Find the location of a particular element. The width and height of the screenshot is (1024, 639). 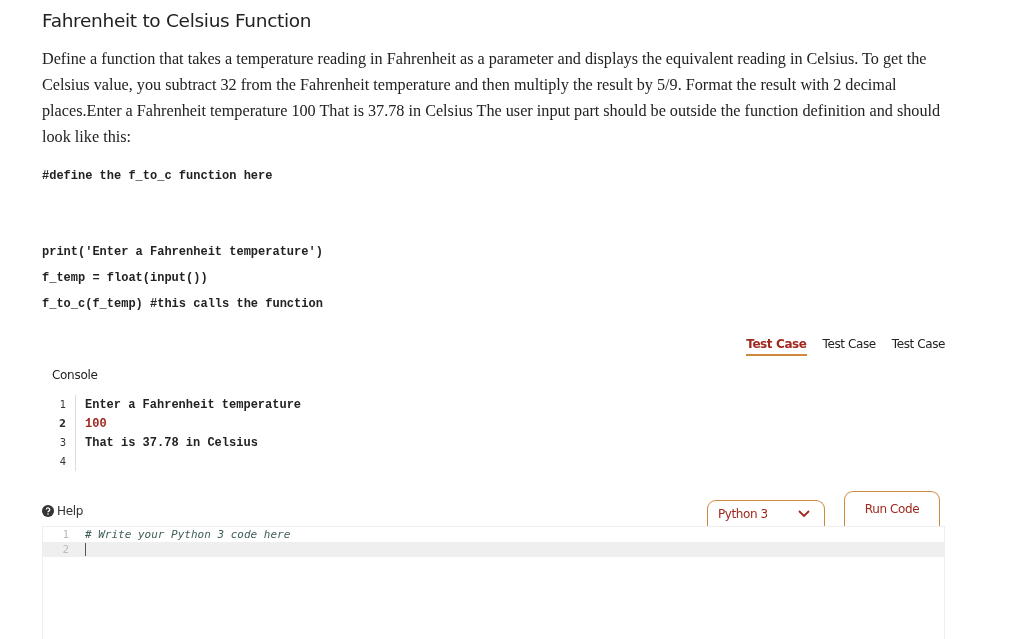

code-comment: # Write your Python 3 code here is located at coordinates (188, 534).